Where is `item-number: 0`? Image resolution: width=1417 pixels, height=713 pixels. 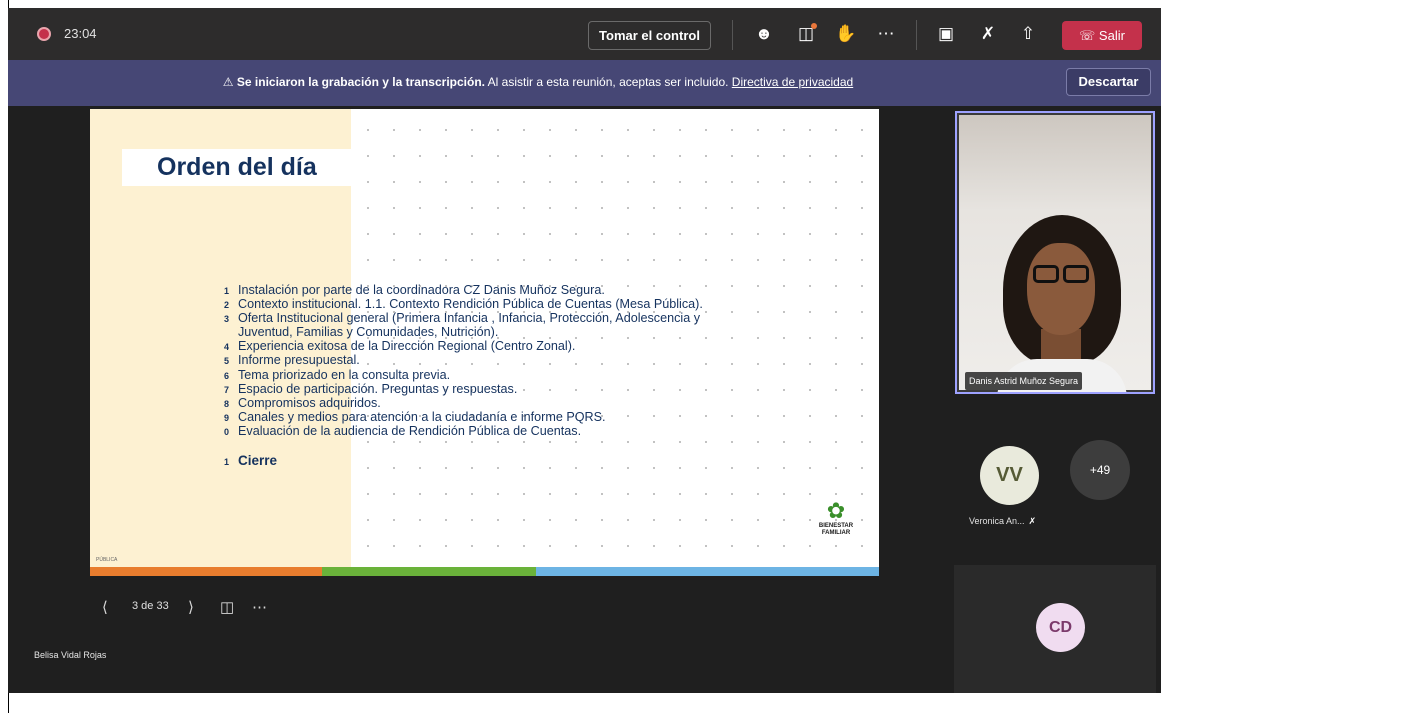 item-number: 0 is located at coordinates (227, 431).